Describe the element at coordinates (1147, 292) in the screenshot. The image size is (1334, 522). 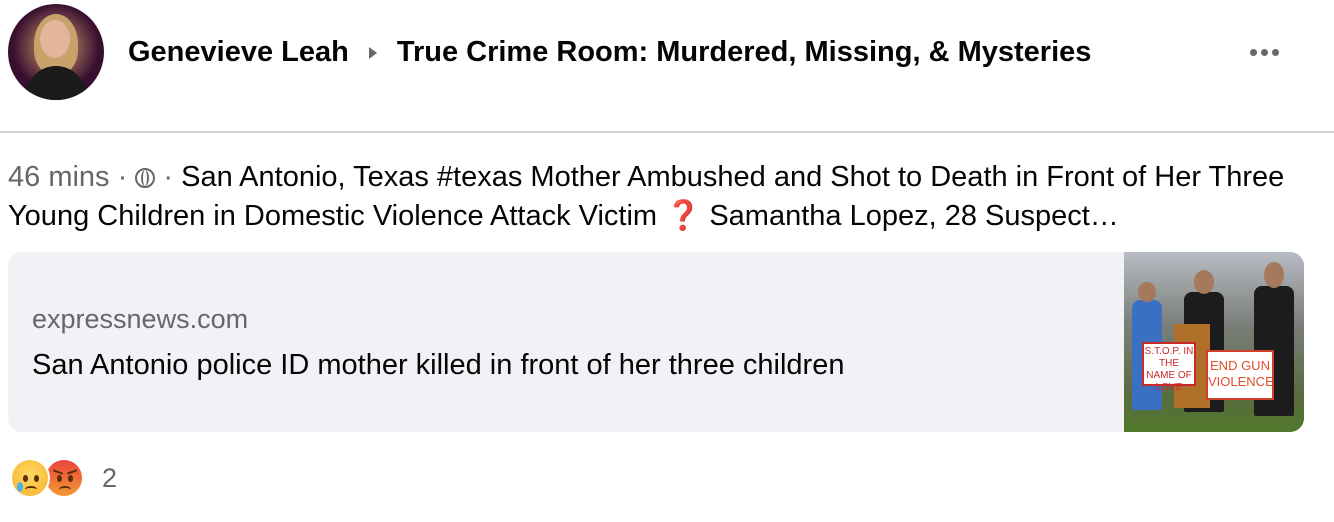
I see `person-head` at that location.